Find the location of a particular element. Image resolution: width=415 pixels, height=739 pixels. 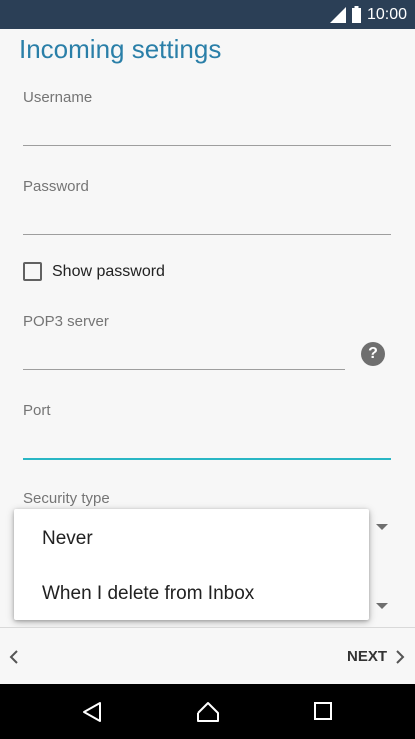

popup-option-delete-from-inbox: When I delete from Inbox is located at coordinates (148, 594).